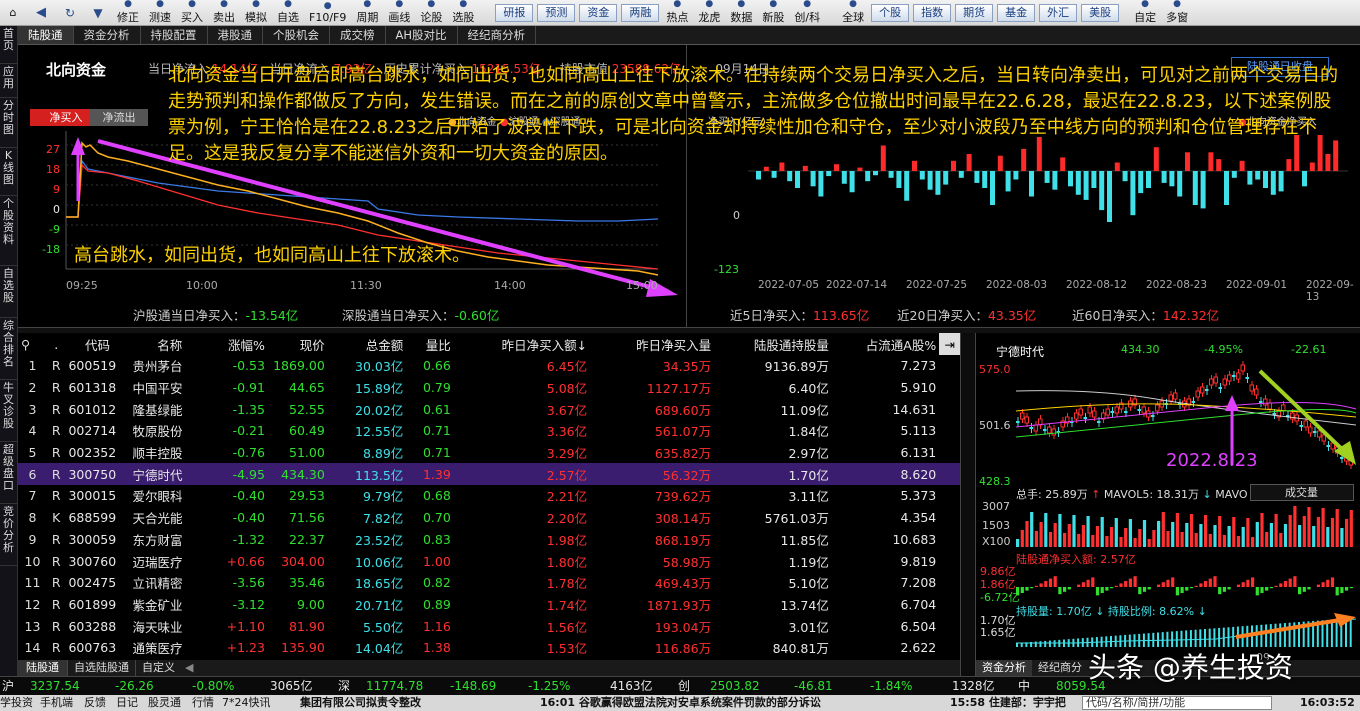 The height and width of the screenshot is (711, 1360). Describe the element at coordinates (968, 504) in the screenshot. I see `scrollbar` at that location.